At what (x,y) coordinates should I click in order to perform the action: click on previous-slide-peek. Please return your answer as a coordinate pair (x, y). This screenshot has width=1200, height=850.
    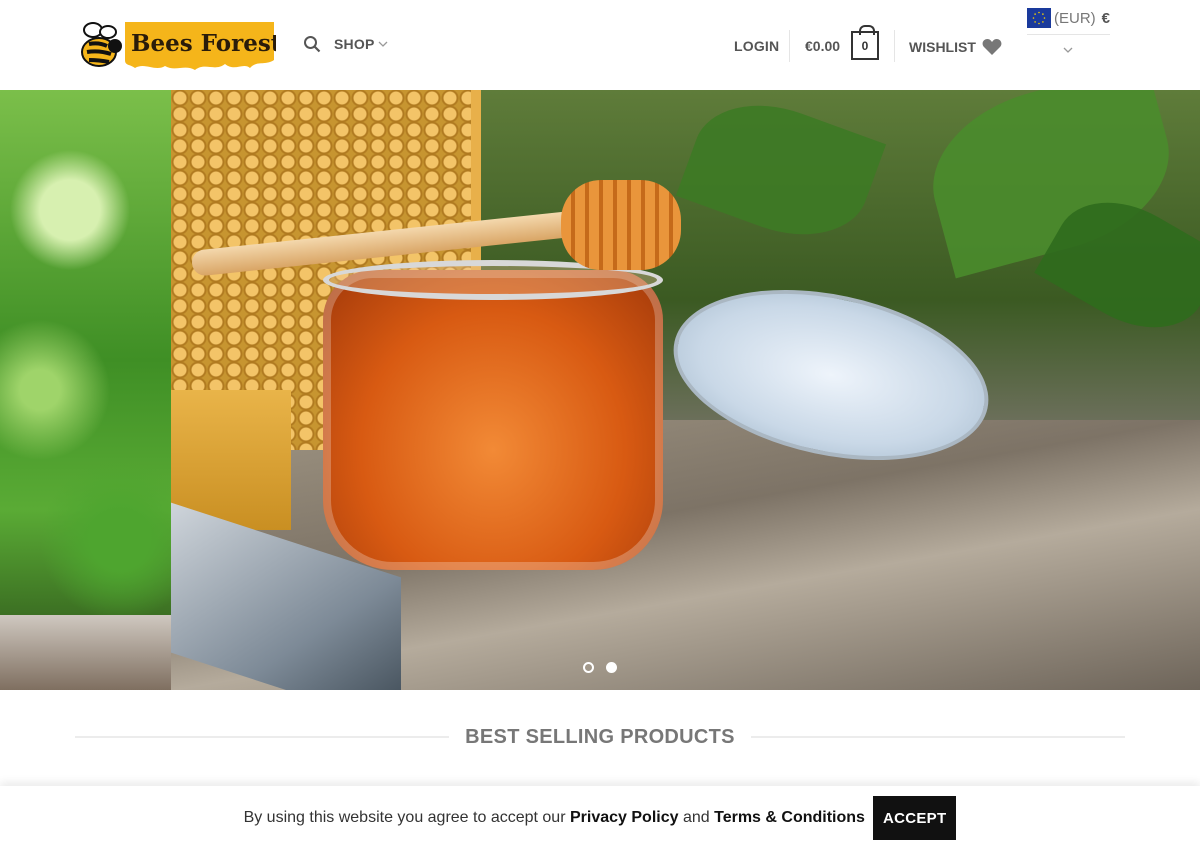
    Looking at the image, I should click on (86, 390).